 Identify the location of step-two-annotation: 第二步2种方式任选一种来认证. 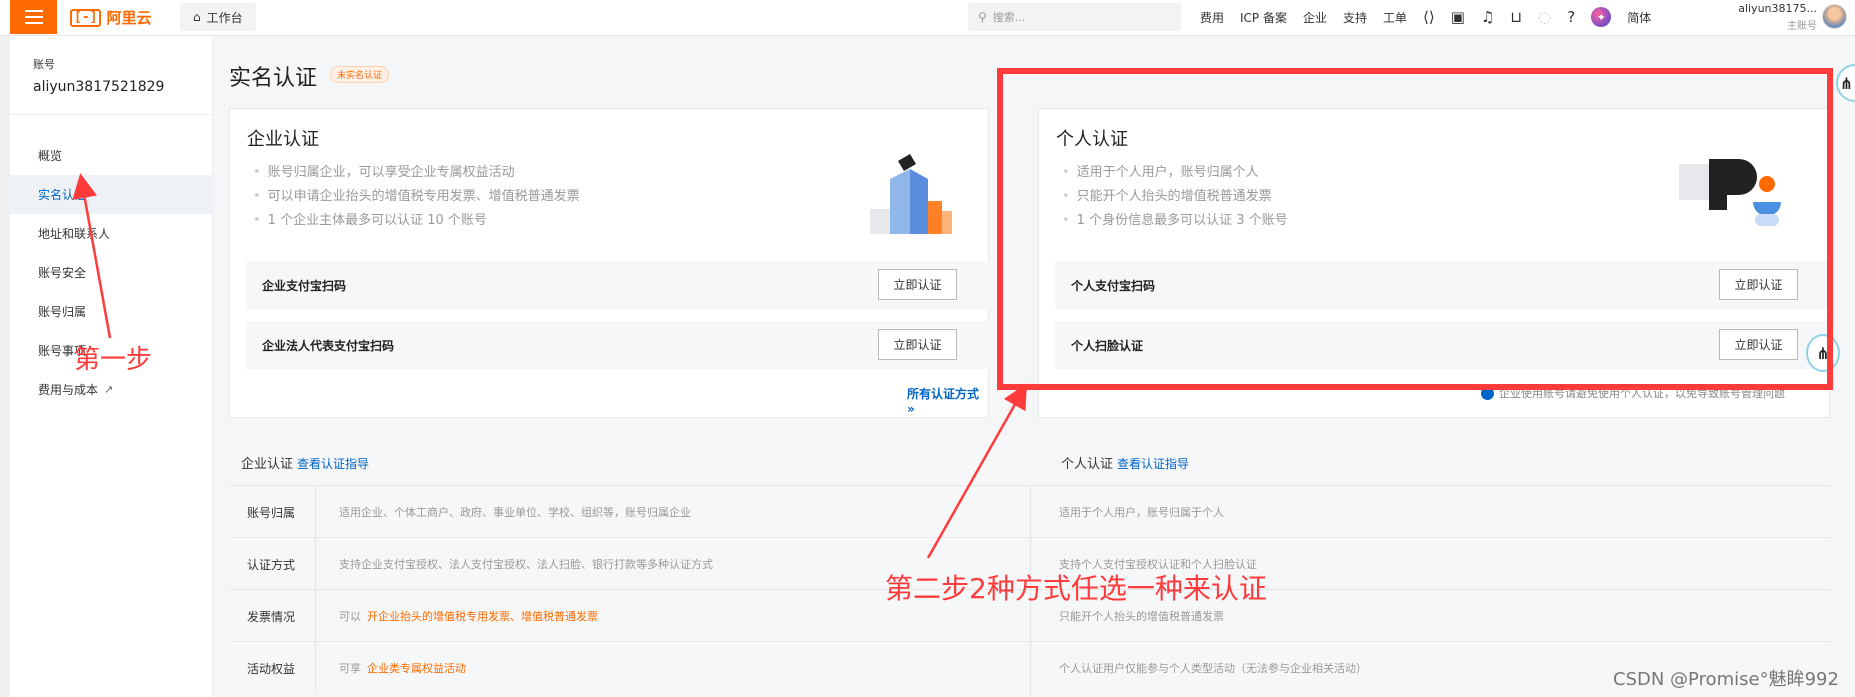
(1076, 588).